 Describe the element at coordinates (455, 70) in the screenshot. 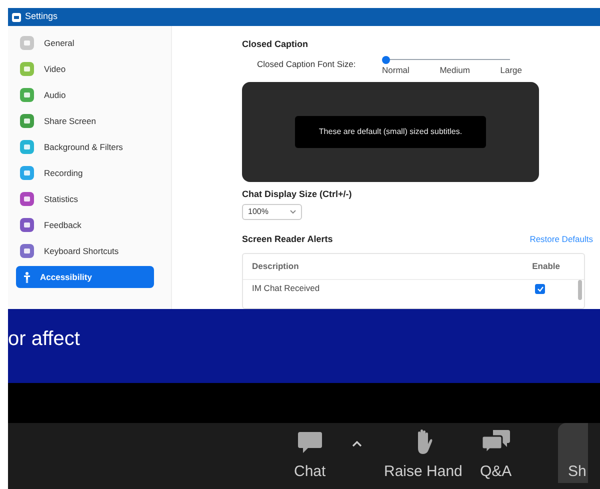

I see `slider-stop-label: Medium` at that location.